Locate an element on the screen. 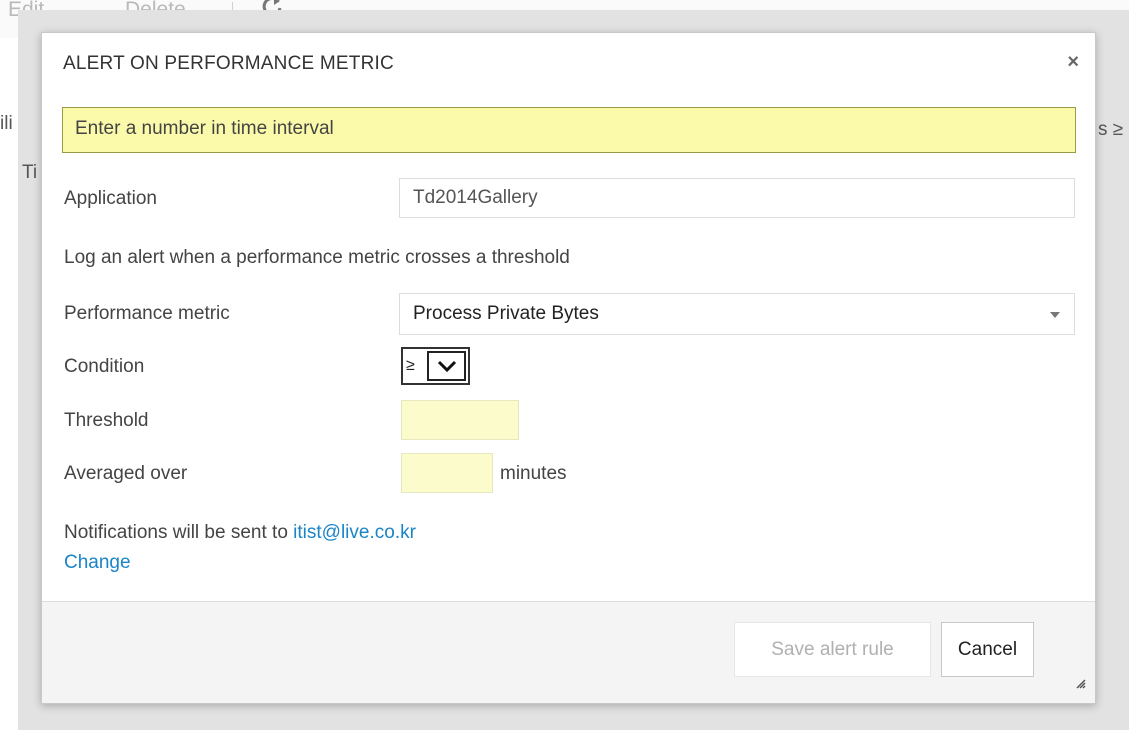  background-text-fragment: s ≥ is located at coordinates (1111, 129).